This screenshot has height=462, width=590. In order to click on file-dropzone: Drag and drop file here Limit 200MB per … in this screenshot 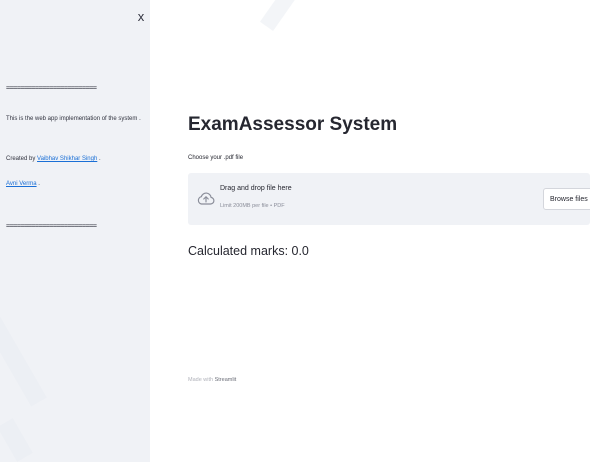, I will do `click(389, 199)`.